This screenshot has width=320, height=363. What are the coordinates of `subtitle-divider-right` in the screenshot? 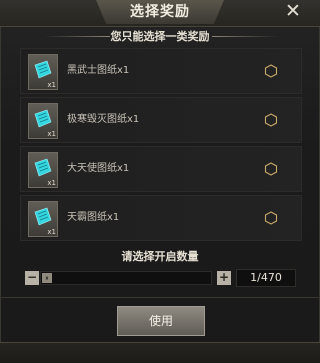 It's located at (245, 36).